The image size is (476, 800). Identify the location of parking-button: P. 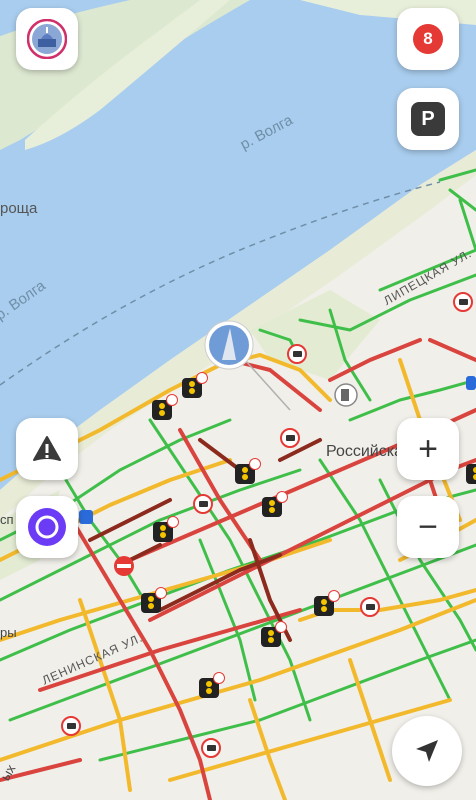
(428, 119).